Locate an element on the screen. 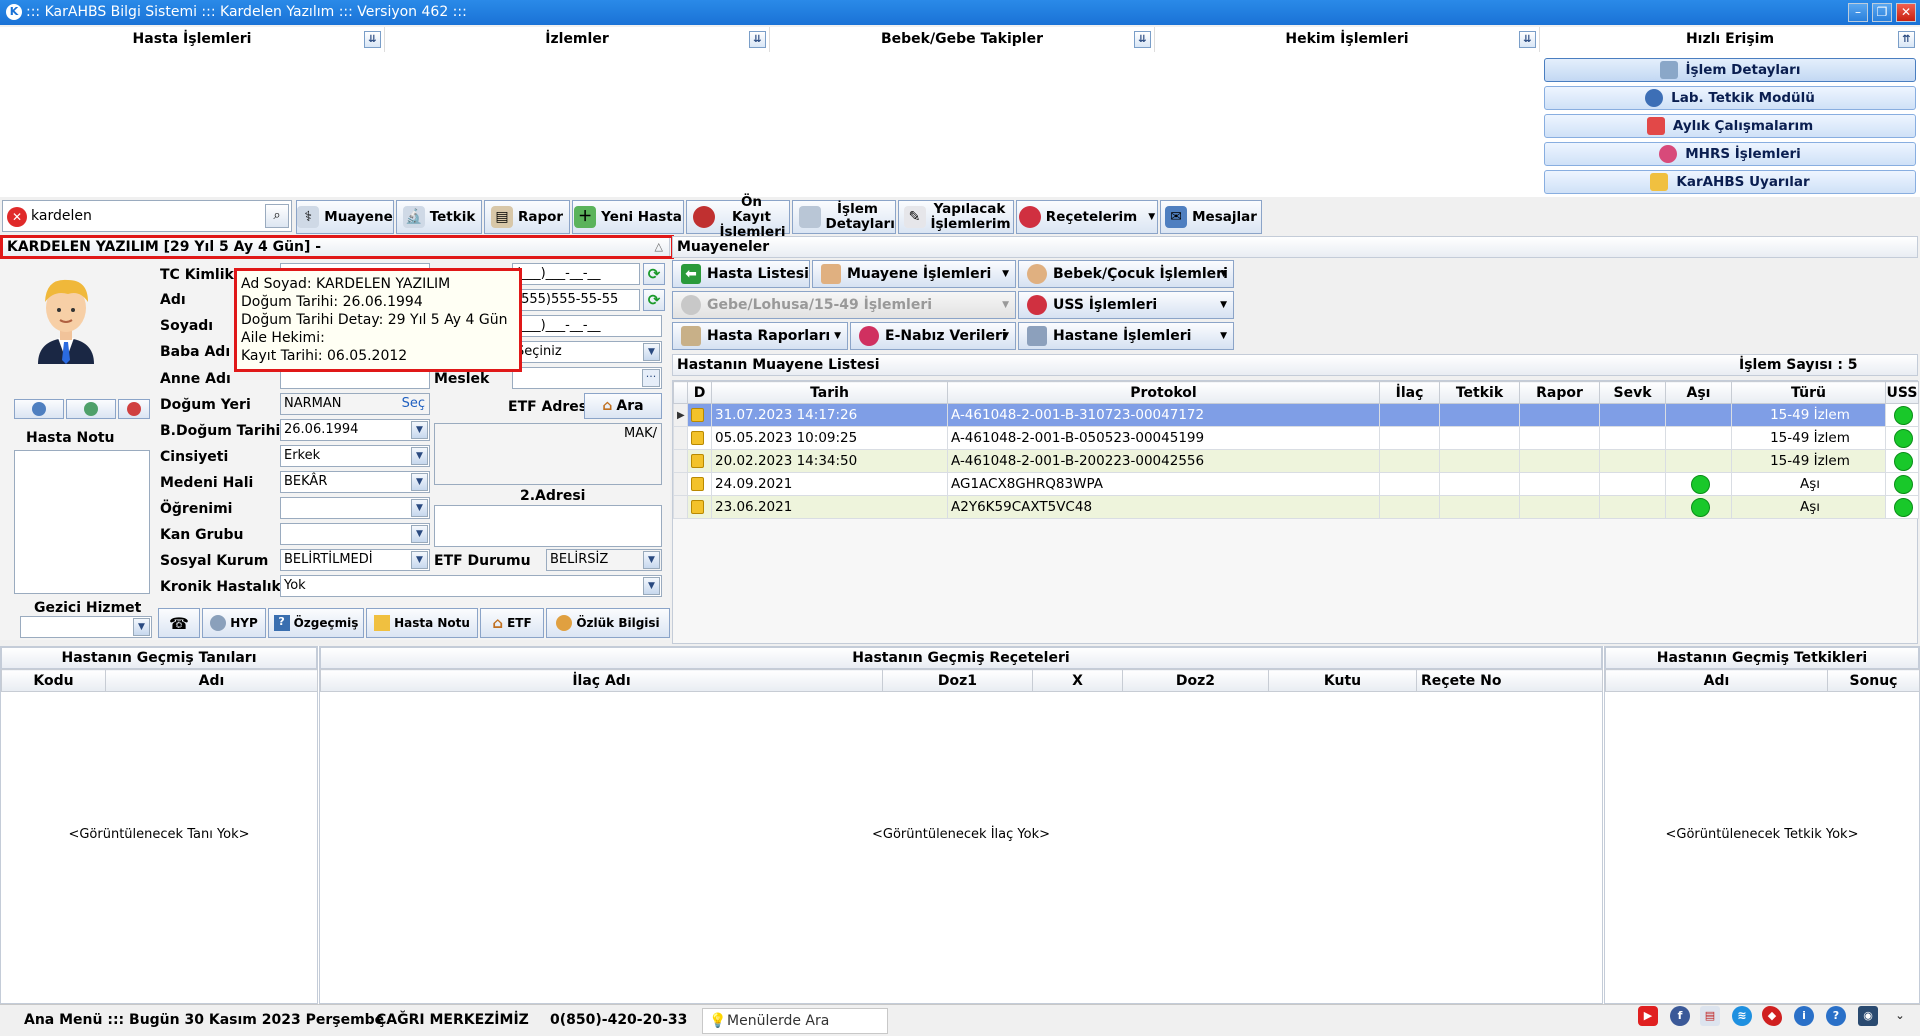 This screenshot has height=1036, width=1920. hasta-notu-button: Hasta Notu is located at coordinates (422, 623).